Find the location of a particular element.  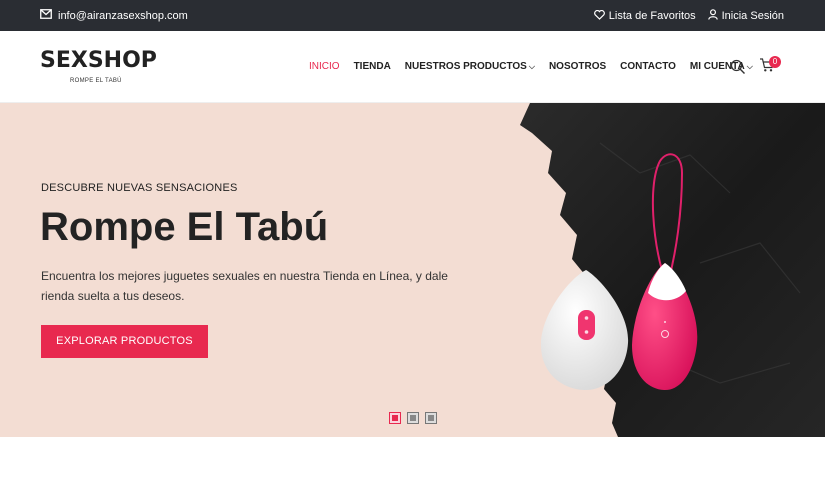

explore-products-button: EXPLORAR PRODUCTOS is located at coordinates (124, 341).